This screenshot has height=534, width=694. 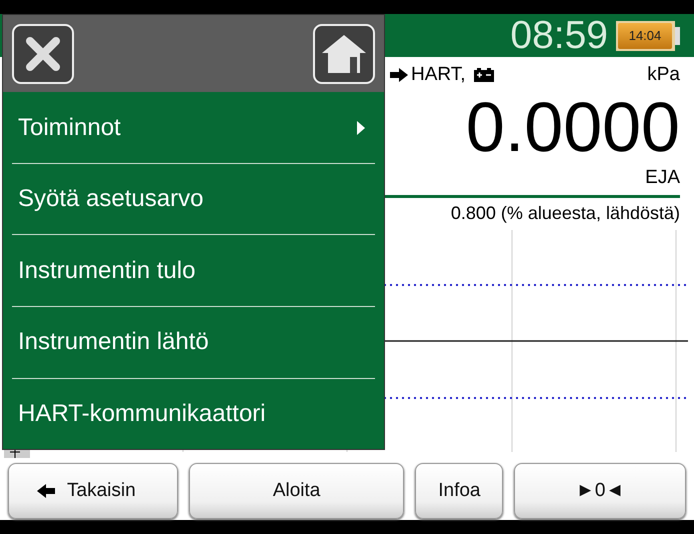 What do you see at coordinates (459, 491) in the screenshot?
I see `toolbar-button: Infoa` at bounding box center [459, 491].